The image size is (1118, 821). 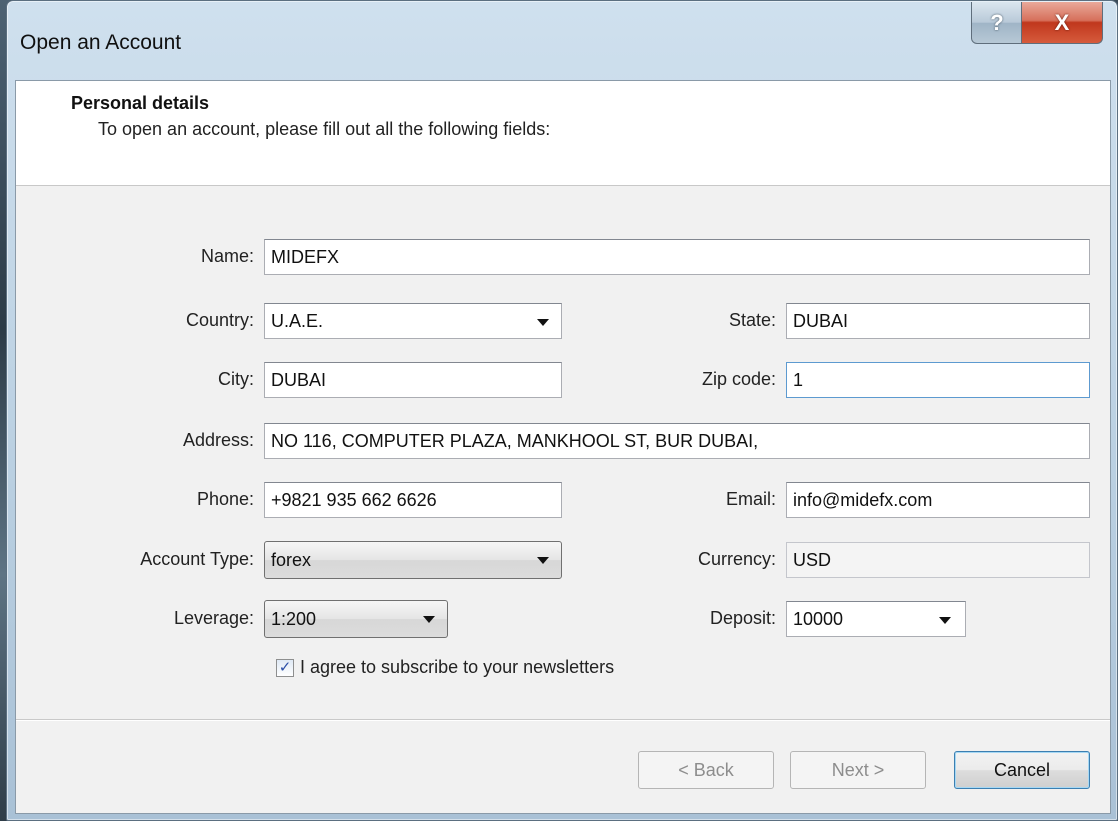 I want to click on leverage-value: 1:200, so click(x=294, y=619).